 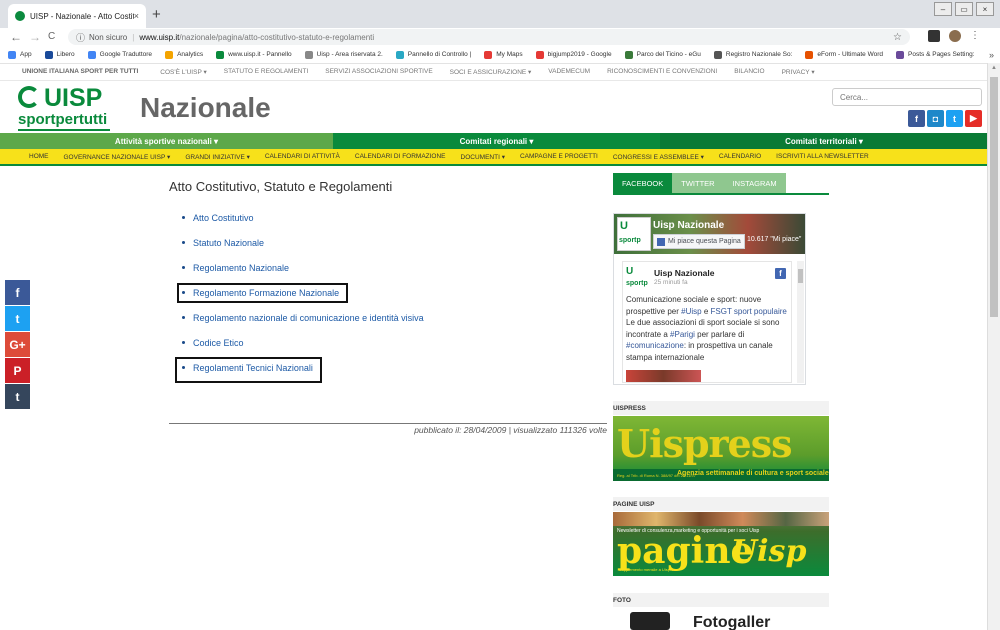 I want to click on bookmark-item: Pannello di Controllo |, so click(x=433, y=54).